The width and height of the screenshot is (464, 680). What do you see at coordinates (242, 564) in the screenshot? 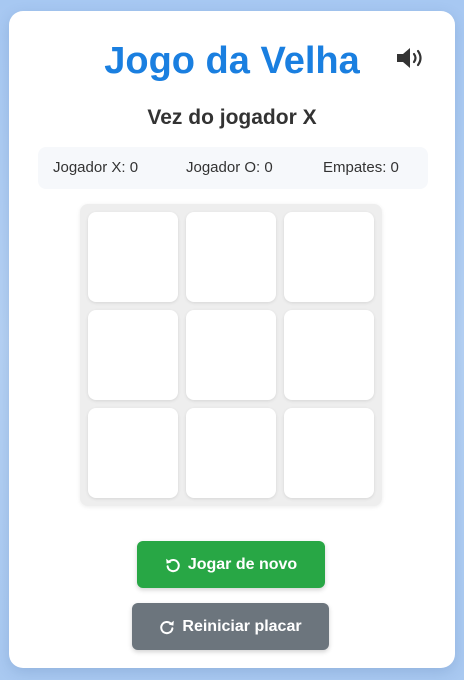
I see `play-again-label: Jogar de novo` at bounding box center [242, 564].